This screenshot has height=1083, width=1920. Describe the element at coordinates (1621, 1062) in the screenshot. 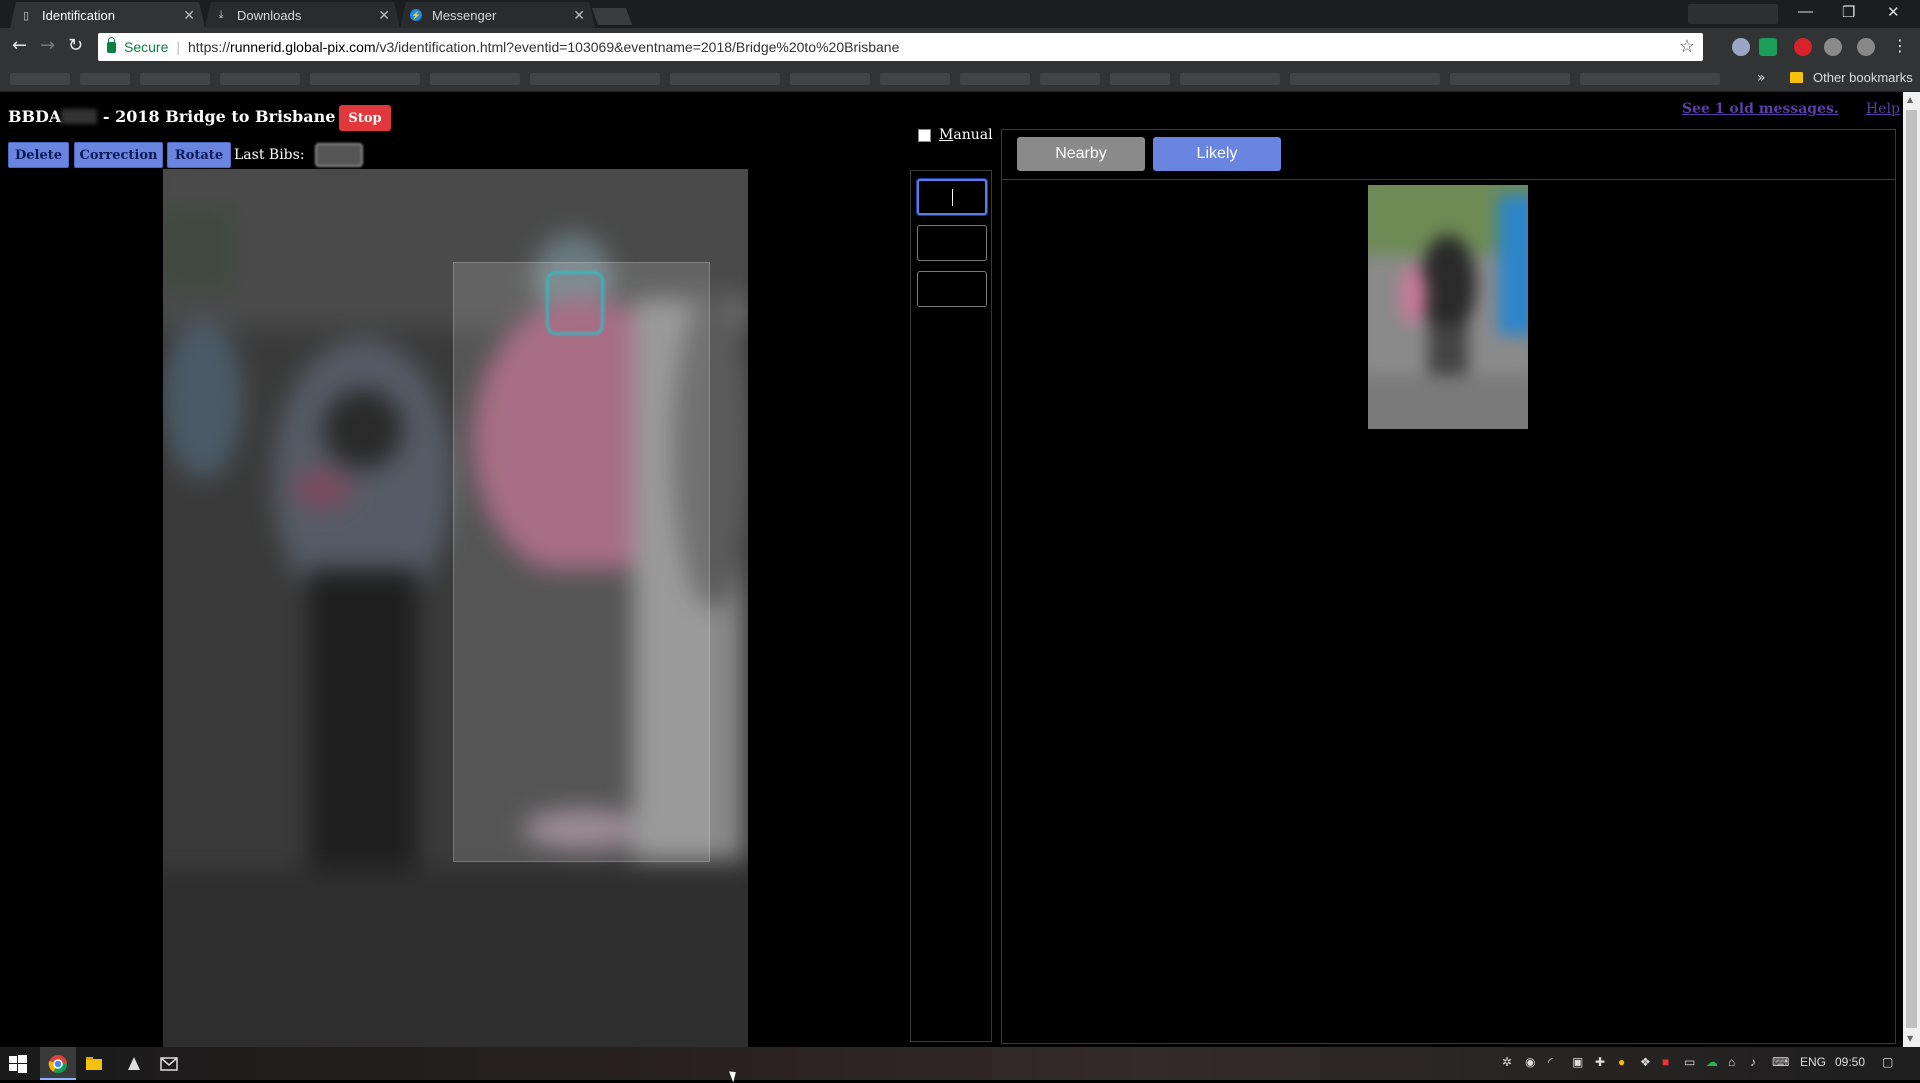

I see `tray-chrome-icon: ●` at that location.